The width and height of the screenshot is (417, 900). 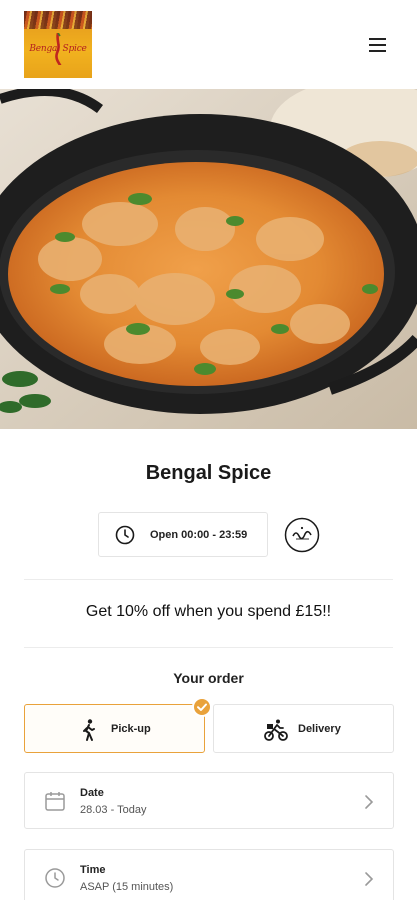 What do you see at coordinates (199, 535) in the screenshot?
I see `opening-hours-text: Open 00:00 - 23:59` at bounding box center [199, 535].